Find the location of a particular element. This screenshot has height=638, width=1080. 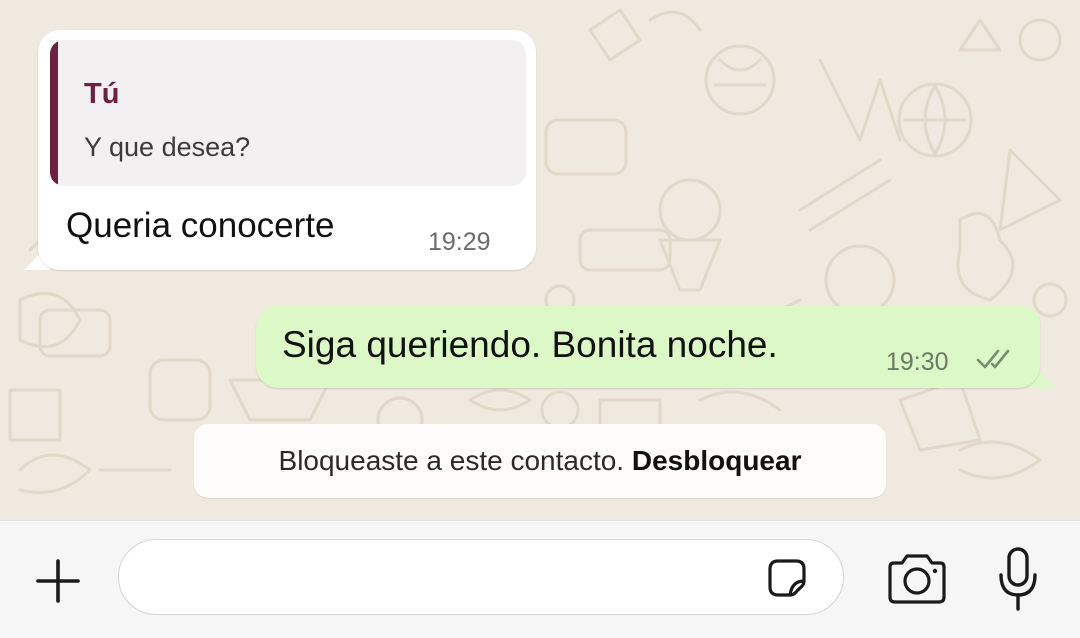

outgoing-message-bubble: Siga queriendo. Bonita noche. 19:30 is located at coordinates (648, 347).